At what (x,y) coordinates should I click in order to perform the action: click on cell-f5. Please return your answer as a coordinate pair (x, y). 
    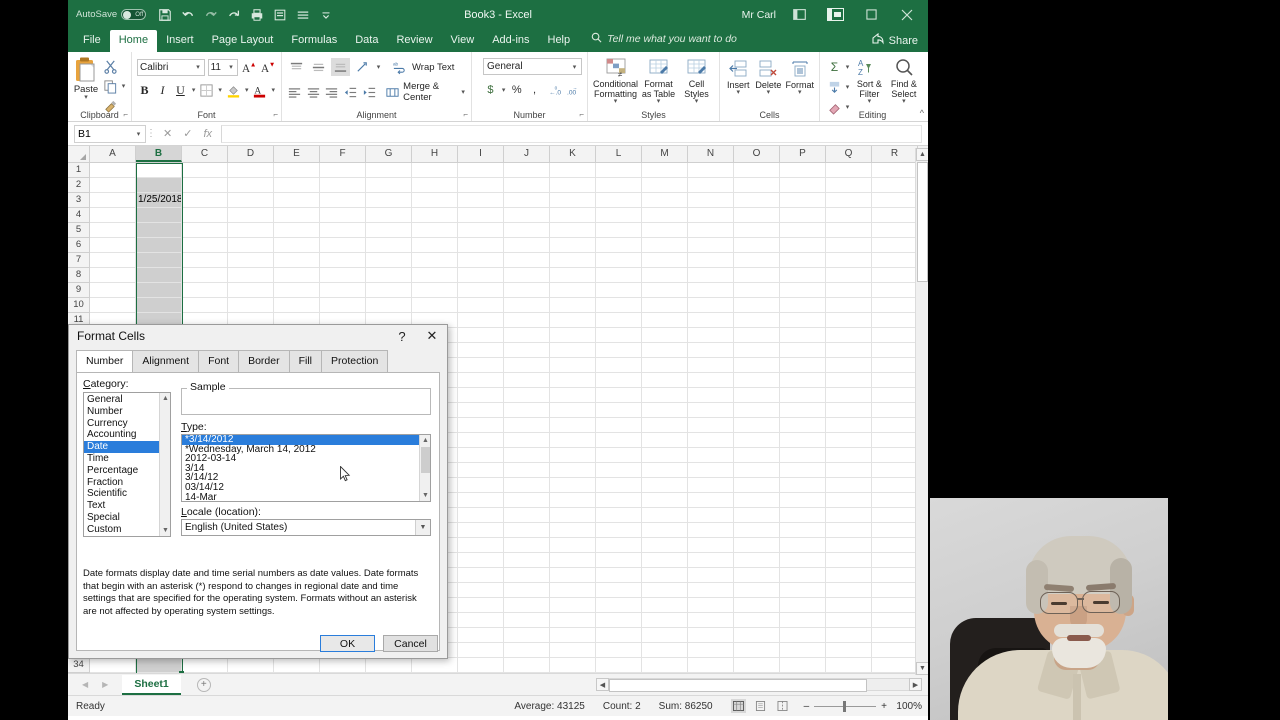
    Looking at the image, I should click on (343, 230).